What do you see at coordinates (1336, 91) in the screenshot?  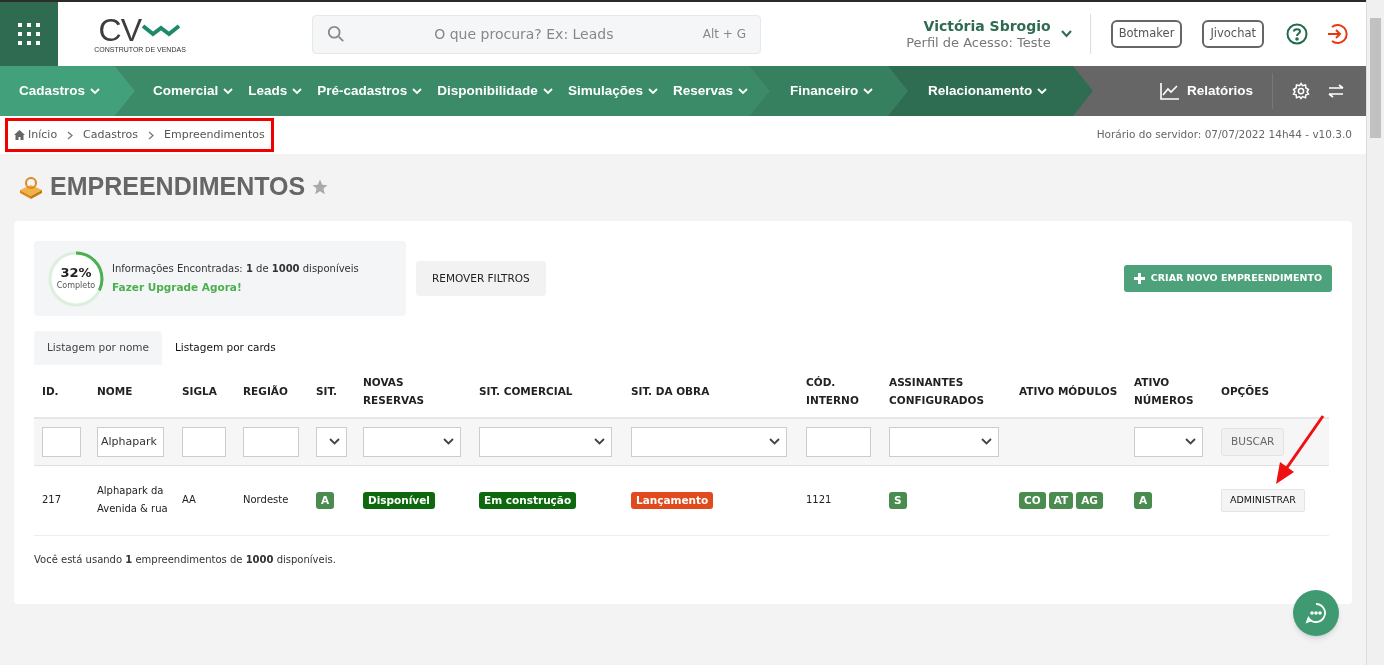 I see `swap-icon` at bounding box center [1336, 91].